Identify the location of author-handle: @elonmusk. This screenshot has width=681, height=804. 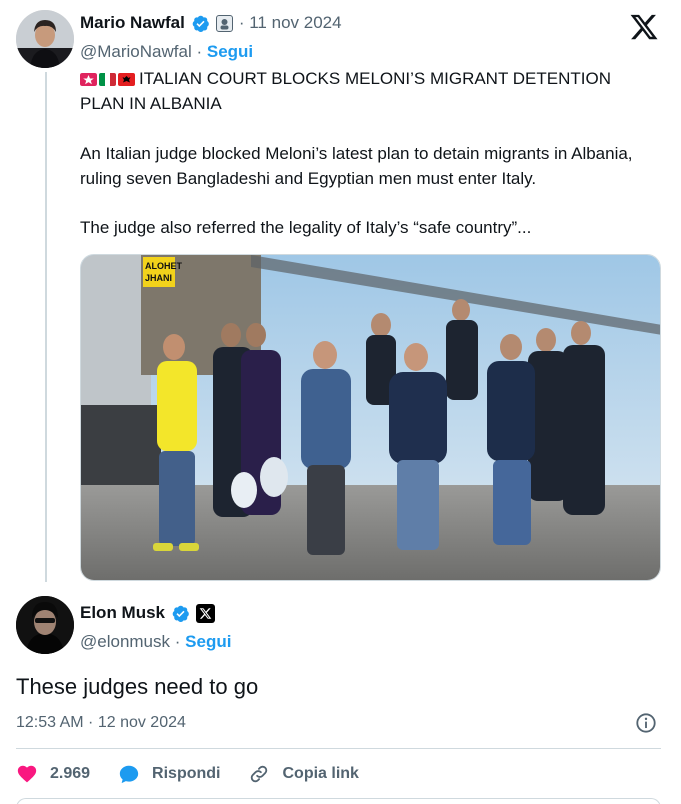
(125, 641).